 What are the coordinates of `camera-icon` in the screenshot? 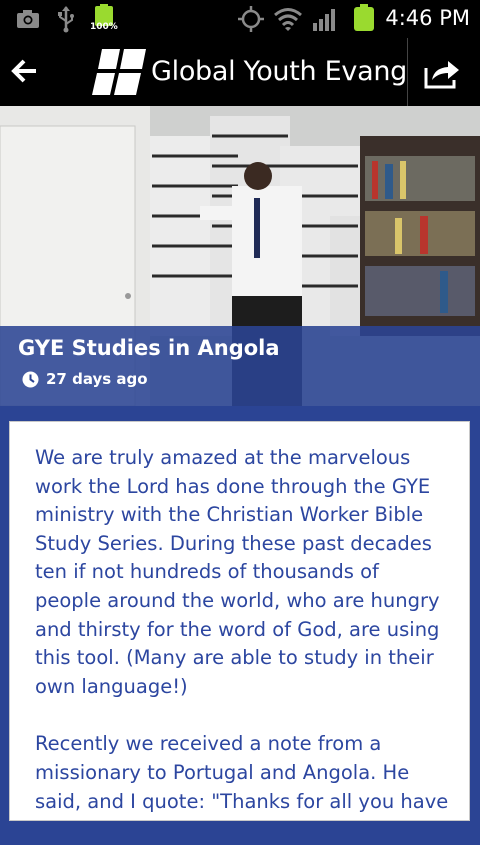 It's located at (28, 19).